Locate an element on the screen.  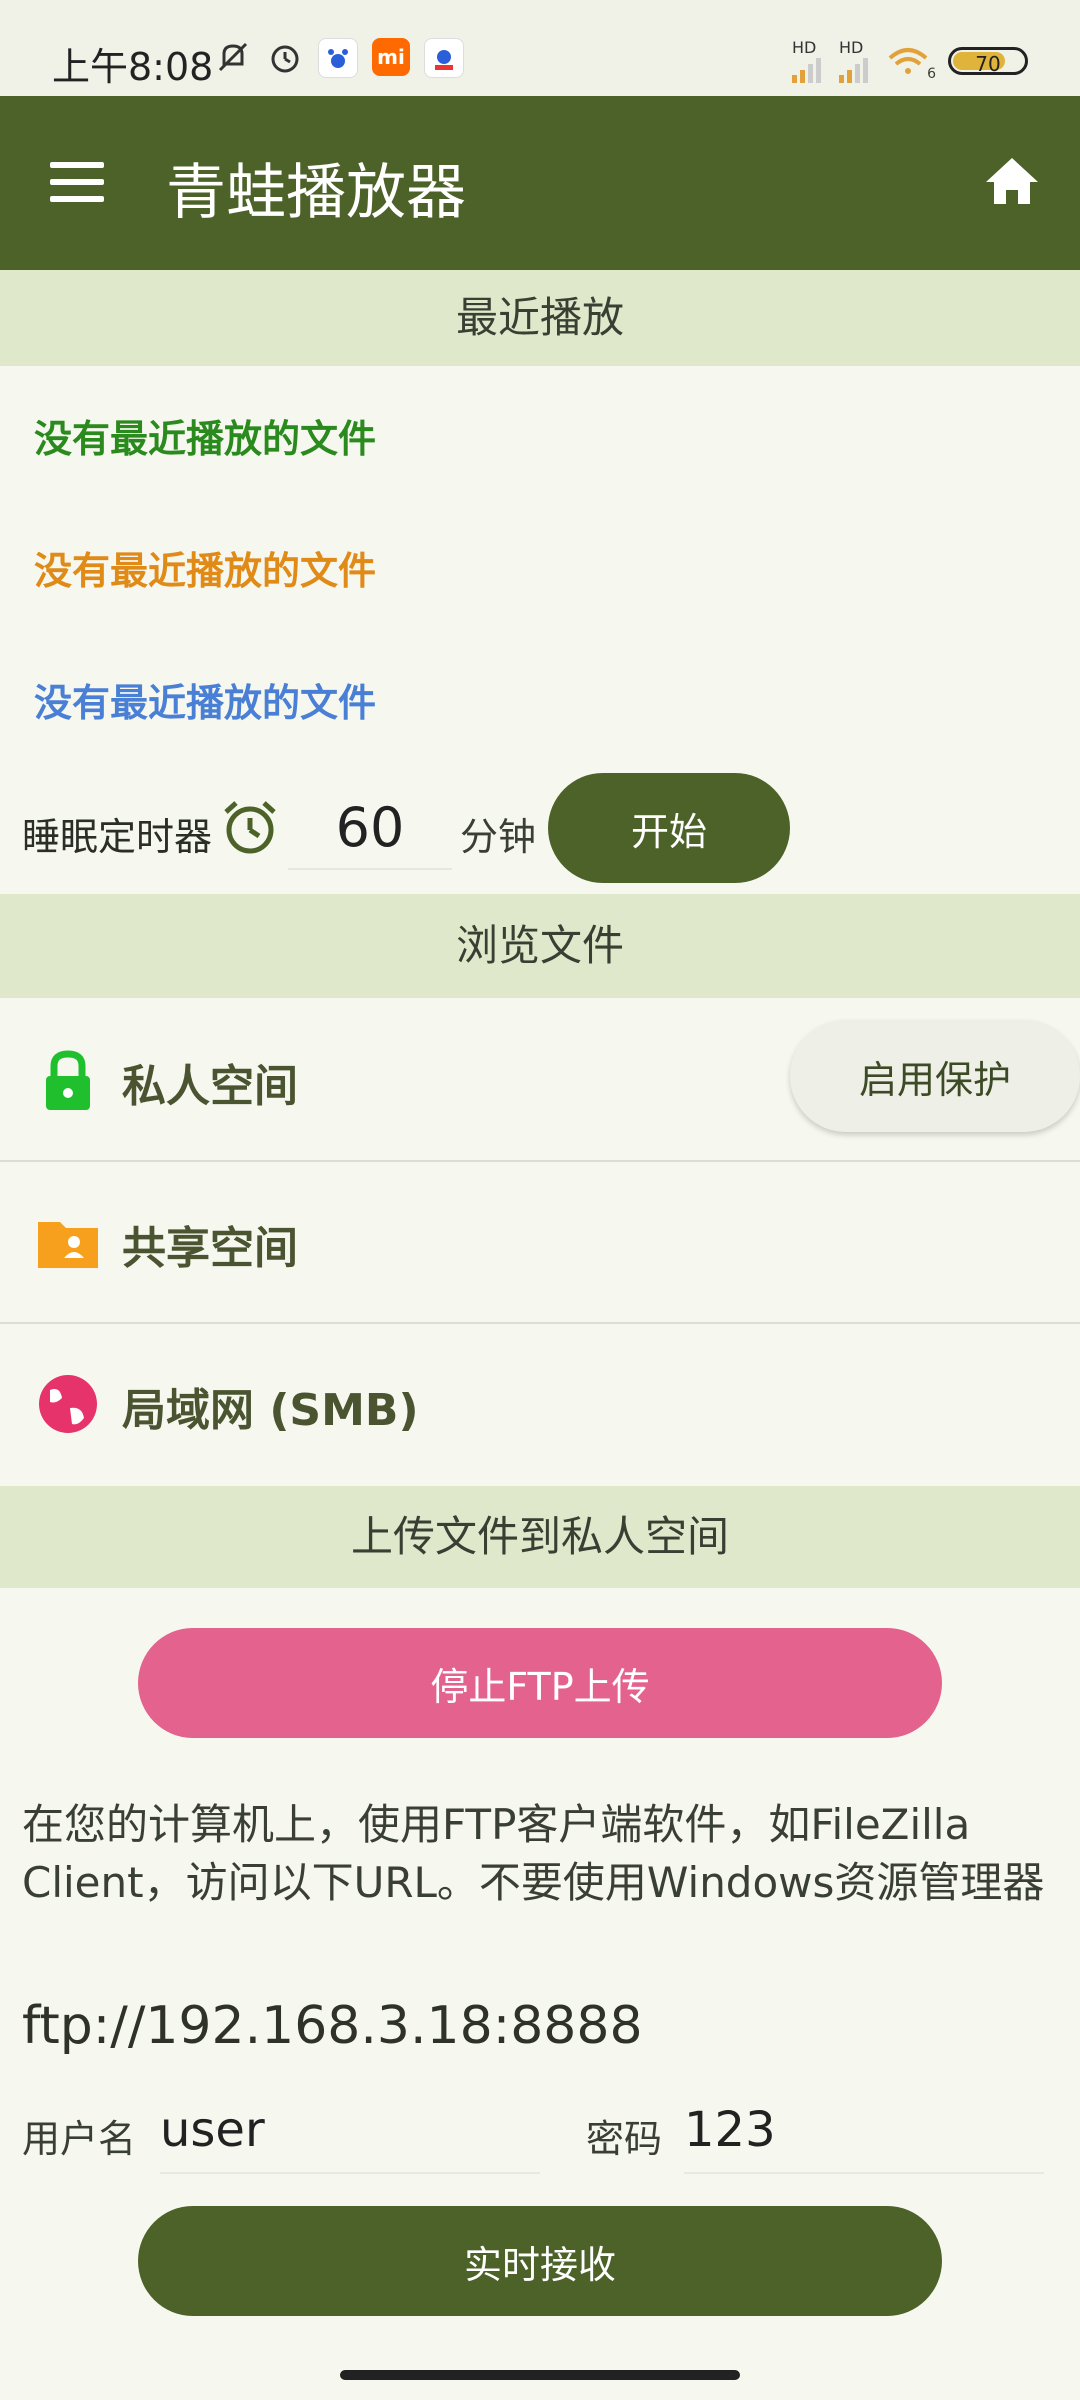
globe-icon is located at coordinates (68, 1404).